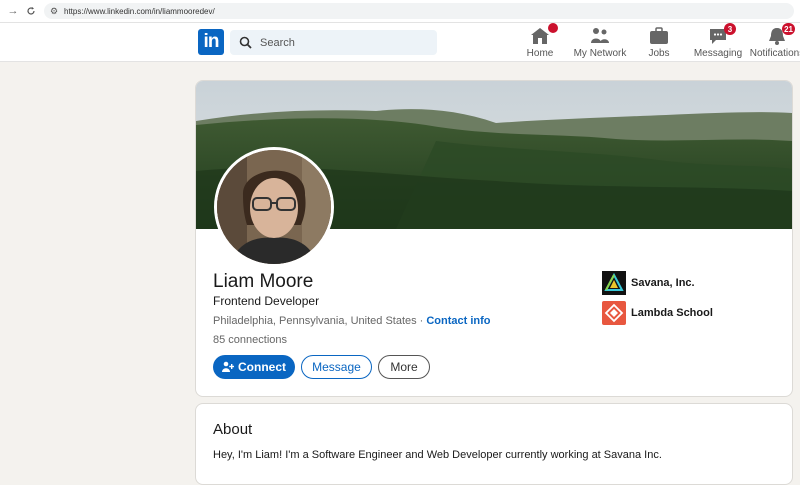 This screenshot has height=485, width=800. I want to click on profile-name: Liam Moore, so click(263, 281).